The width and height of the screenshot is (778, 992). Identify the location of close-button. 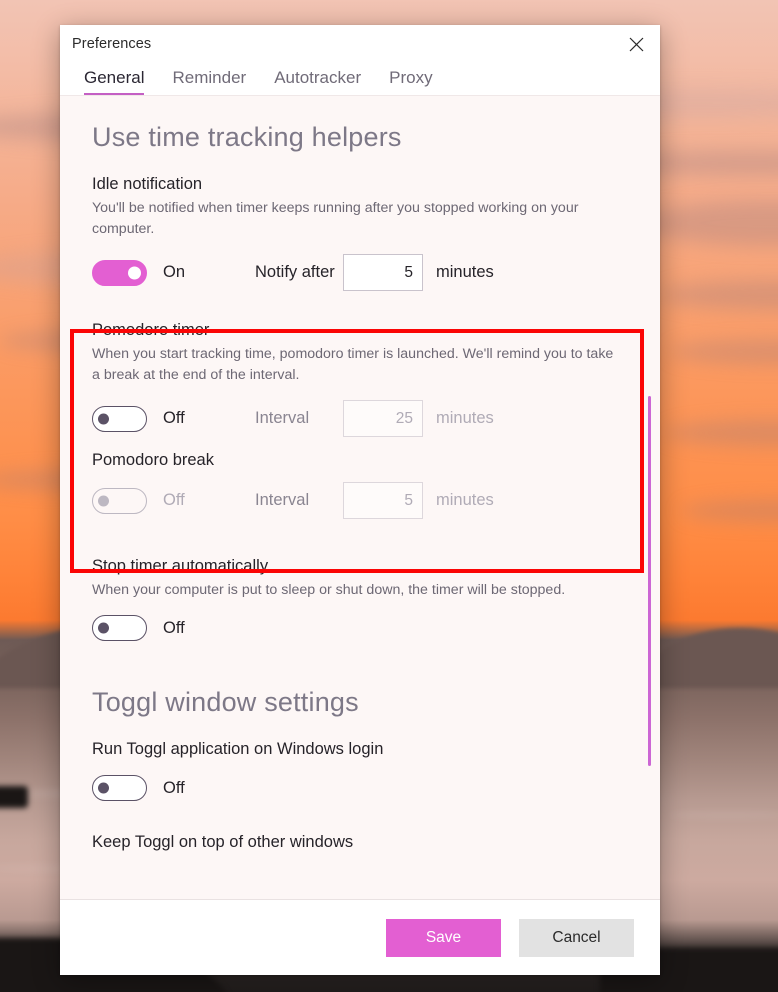
(636, 44).